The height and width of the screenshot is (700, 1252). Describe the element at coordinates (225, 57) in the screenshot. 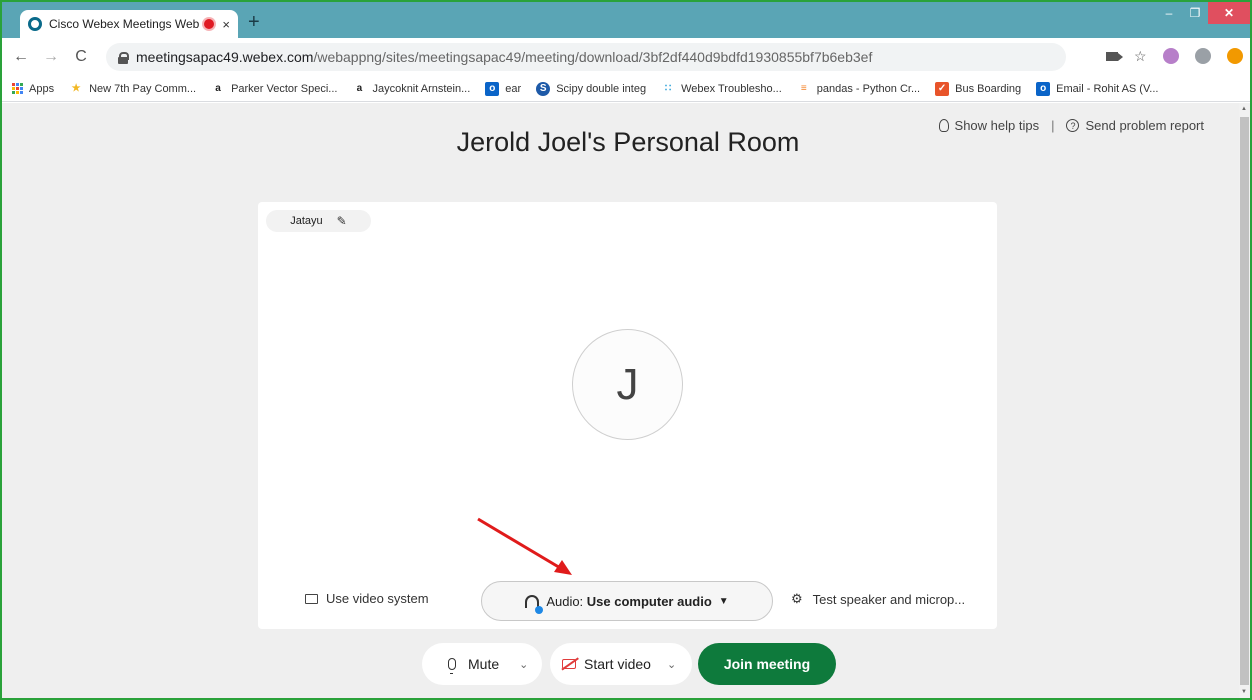

I see `url-host: meetingsapac49.webex.com` at that location.